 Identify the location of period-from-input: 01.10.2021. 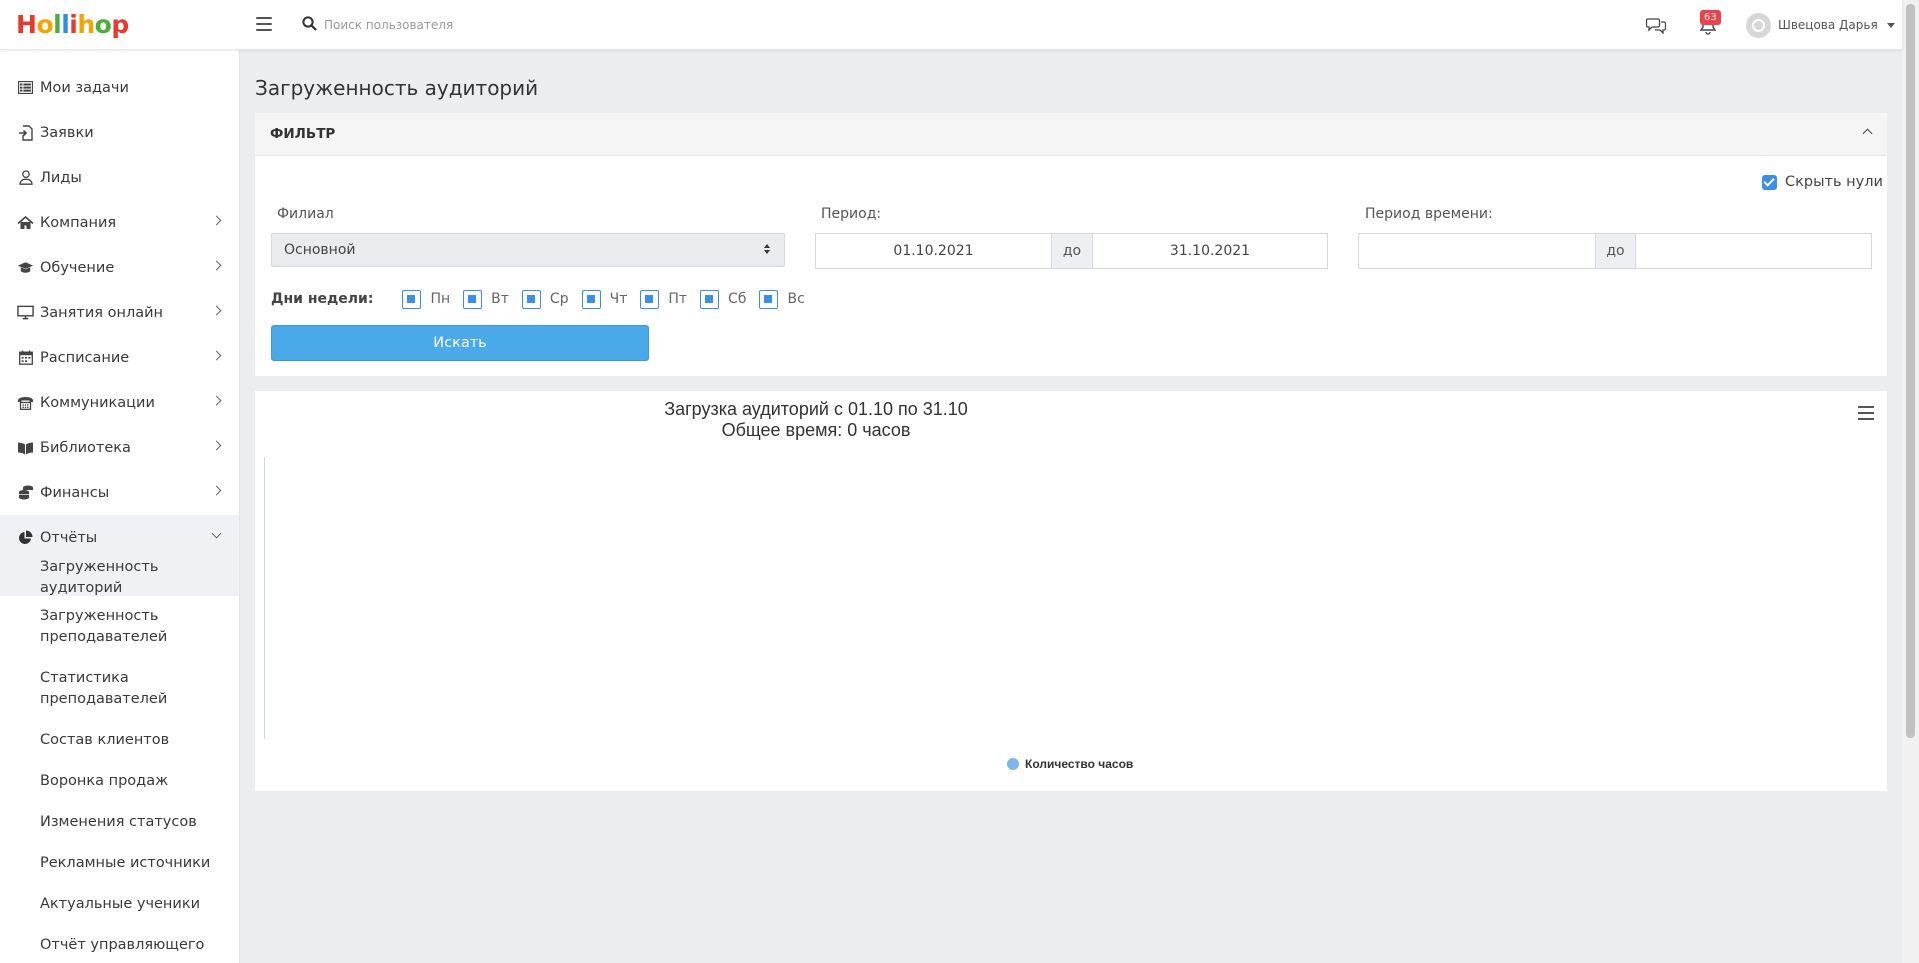
(933, 251).